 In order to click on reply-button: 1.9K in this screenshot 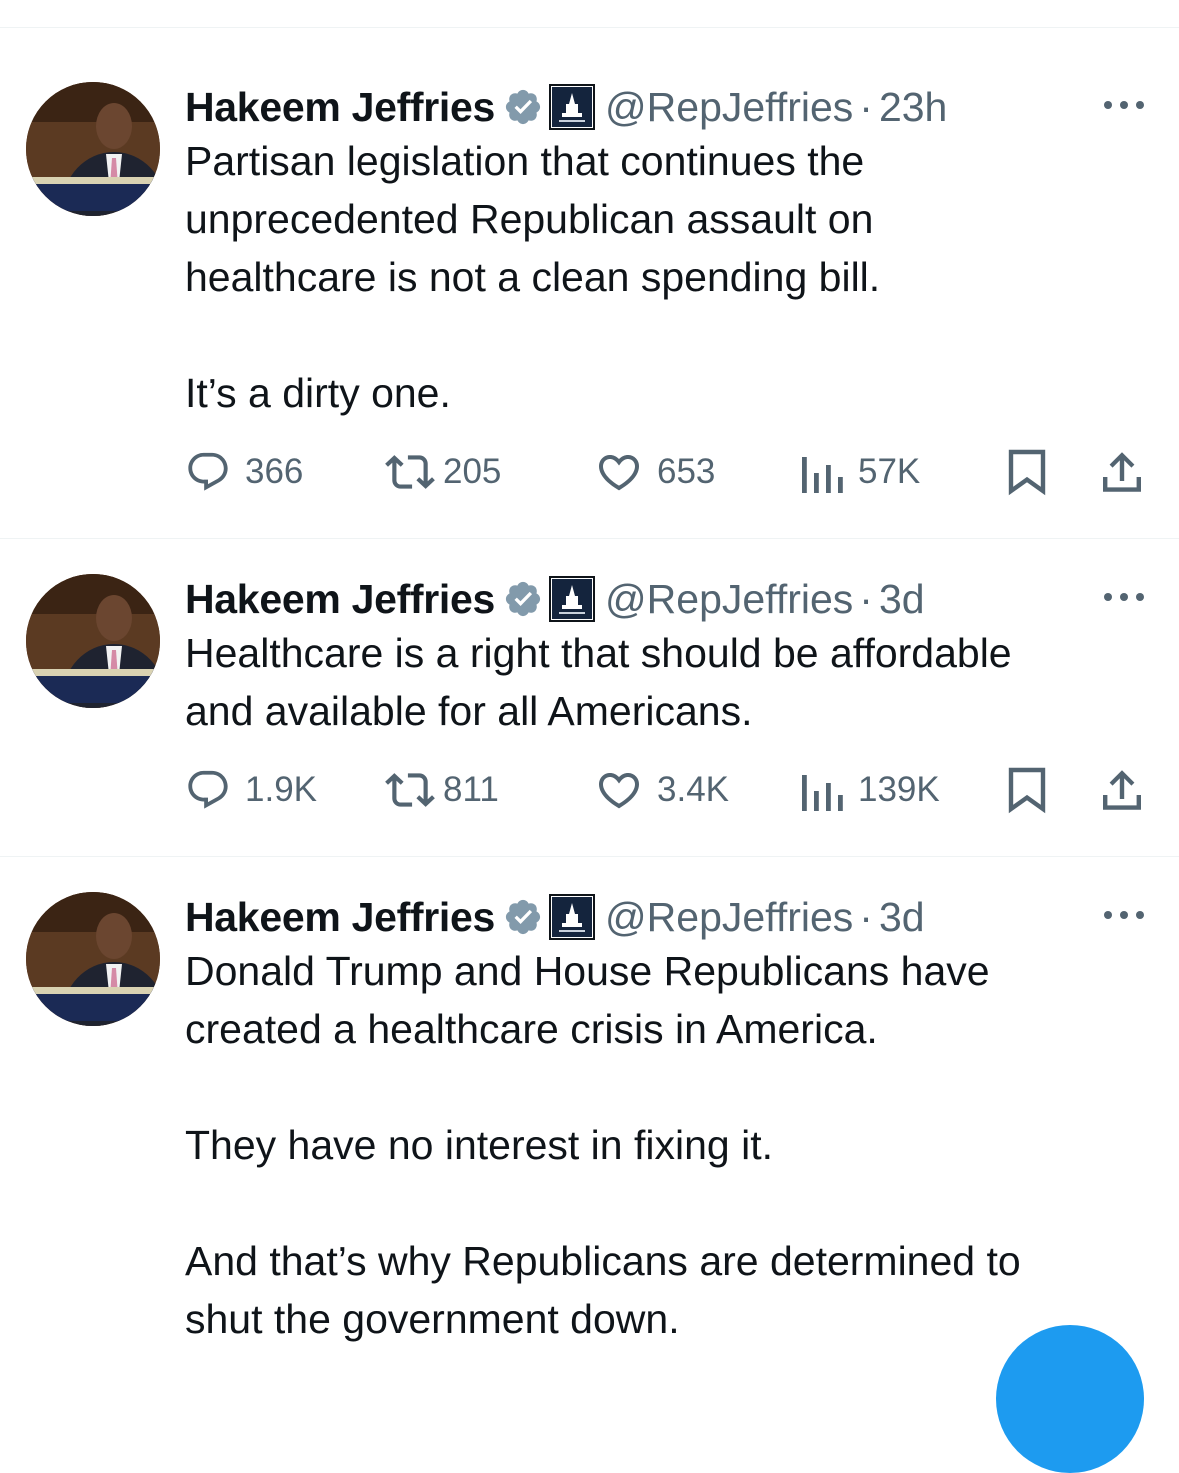, I will do `click(251, 790)`.